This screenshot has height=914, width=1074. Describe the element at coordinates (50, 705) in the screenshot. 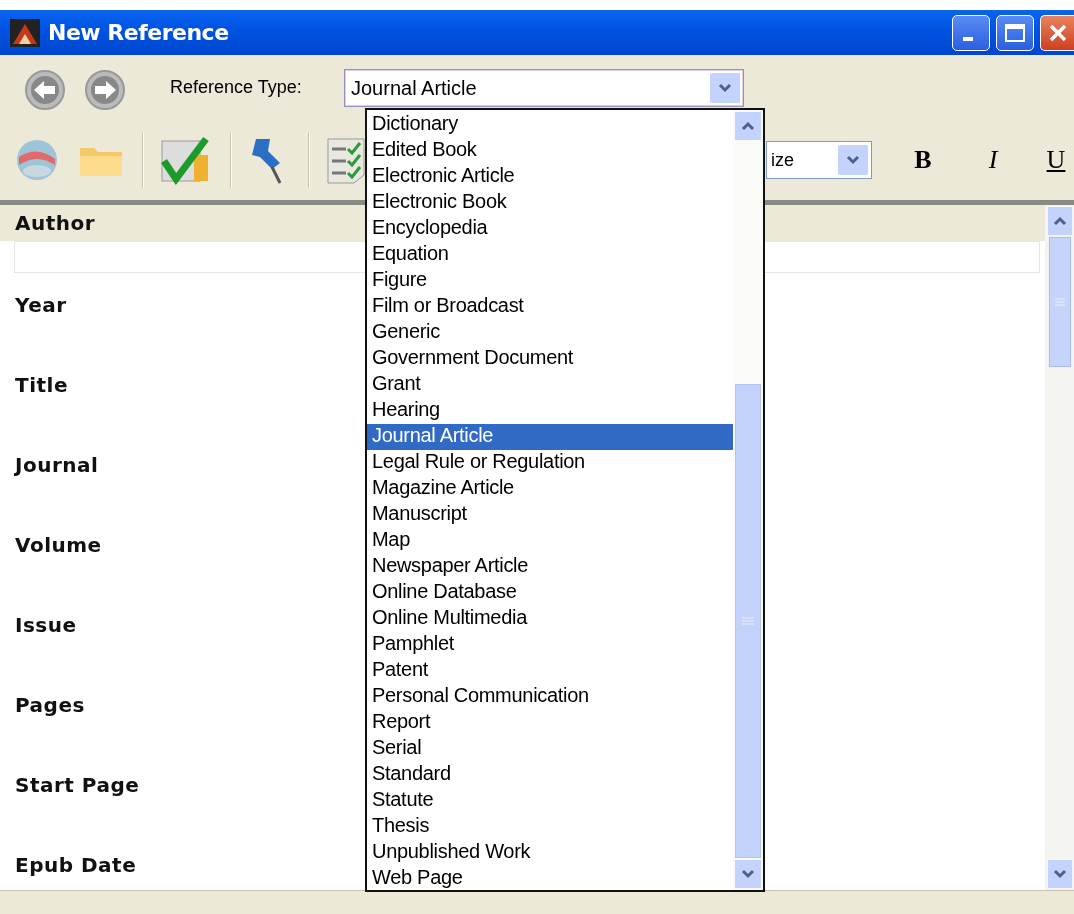

I see `field-label: Pages` at that location.